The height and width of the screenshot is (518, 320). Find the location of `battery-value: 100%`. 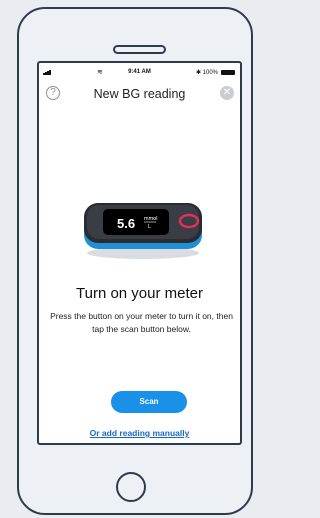

battery-value: 100% is located at coordinates (210, 73).